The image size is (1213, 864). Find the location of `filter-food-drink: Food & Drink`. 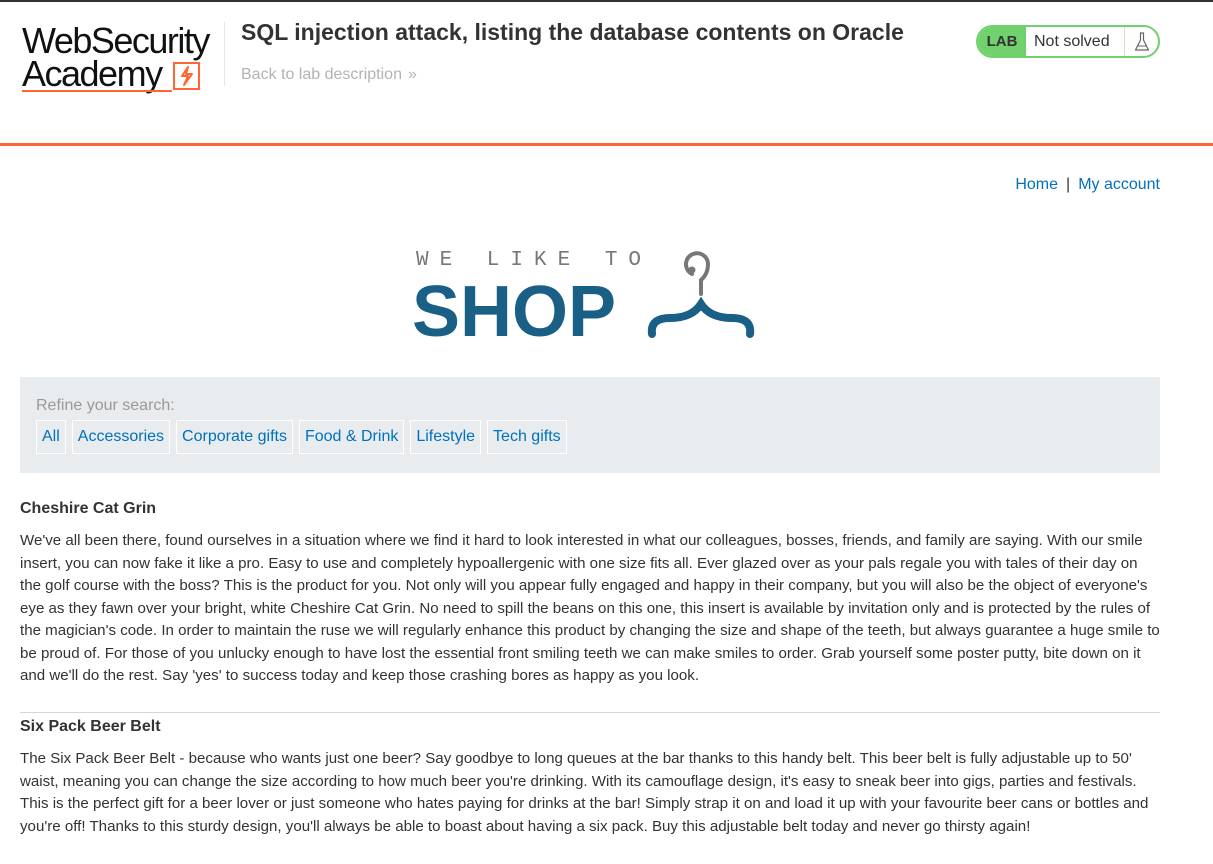

filter-food-drink: Food & Drink is located at coordinates (351, 437).